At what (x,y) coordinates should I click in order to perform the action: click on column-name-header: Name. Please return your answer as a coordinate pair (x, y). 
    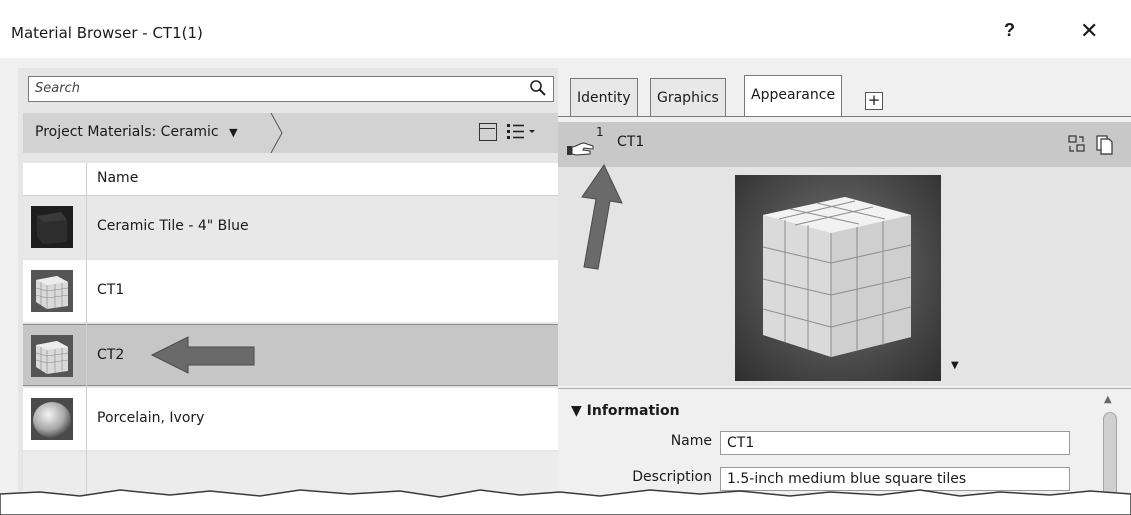
    Looking at the image, I should click on (118, 178).